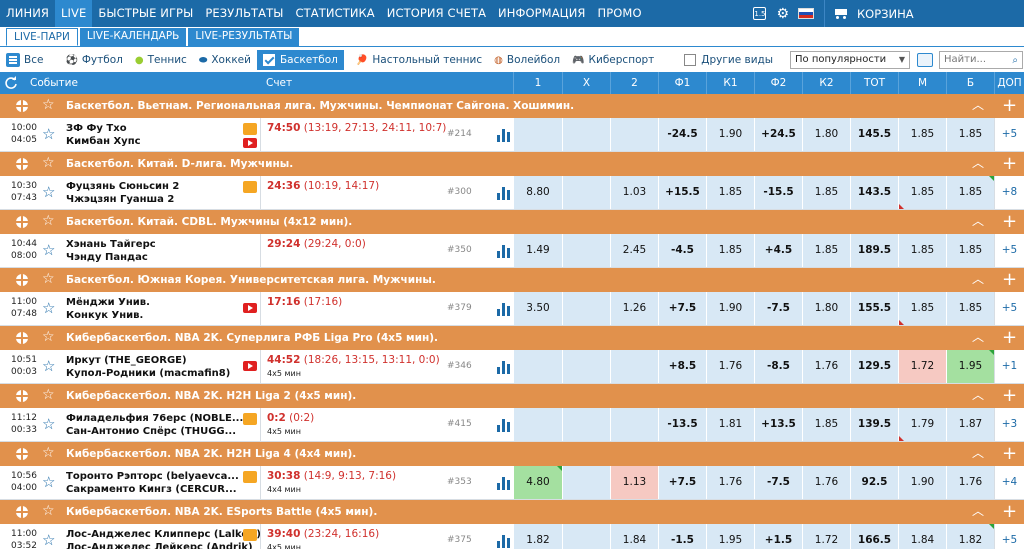  Describe the element at coordinates (1009, 424) in the screenshot. I see `odds-cell: +3` at that location.